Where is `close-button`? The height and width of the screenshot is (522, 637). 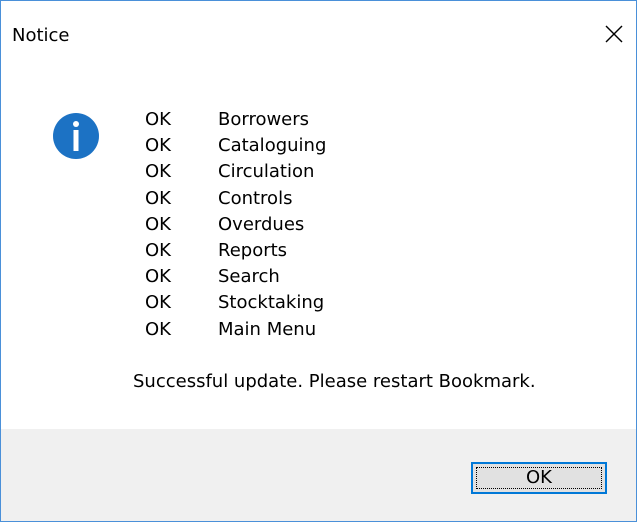
close-button is located at coordinates (614, 34).